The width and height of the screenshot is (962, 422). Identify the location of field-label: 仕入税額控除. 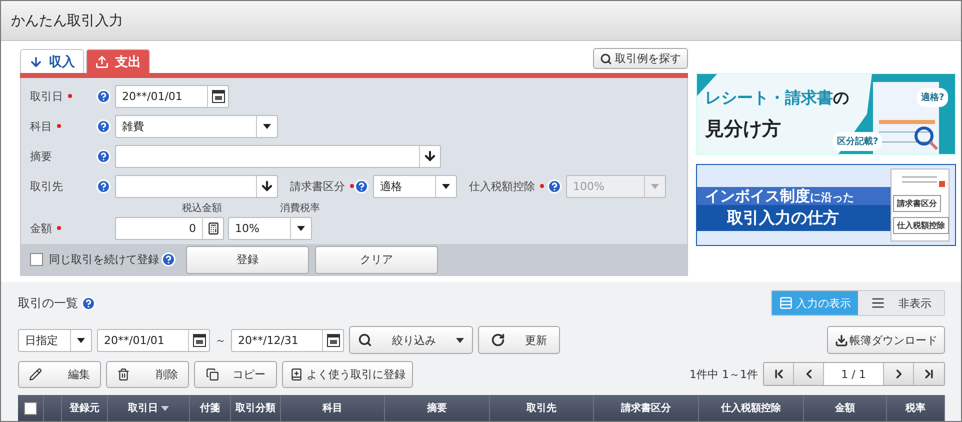
(502, 186).